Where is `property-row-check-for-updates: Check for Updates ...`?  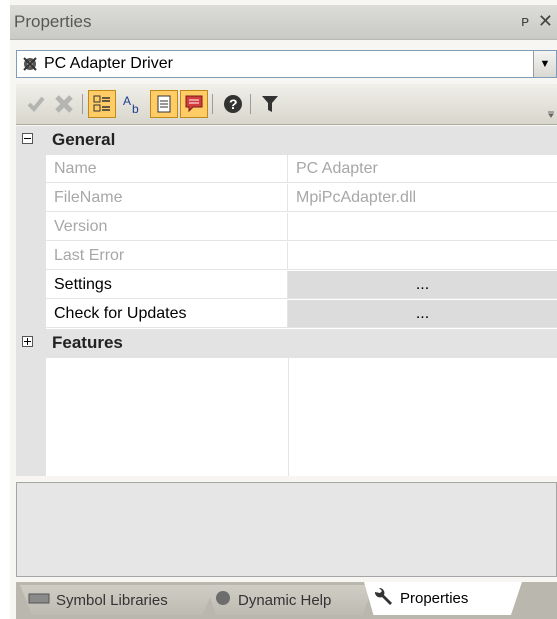
property-row-check-for-updates: Check for Updates ... is located at coordinates (286, 314).